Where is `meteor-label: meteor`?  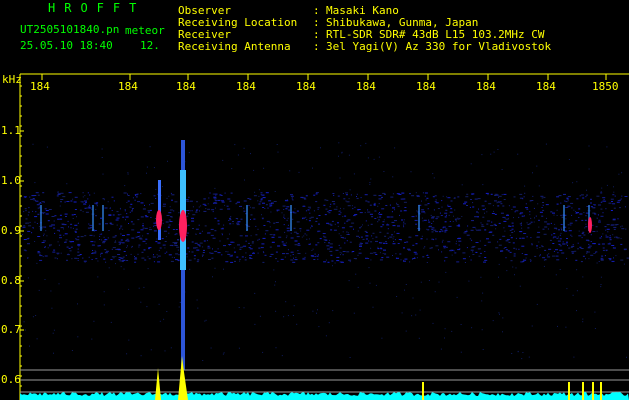 meteor-label: meteor is located at coordinates (145, 30).